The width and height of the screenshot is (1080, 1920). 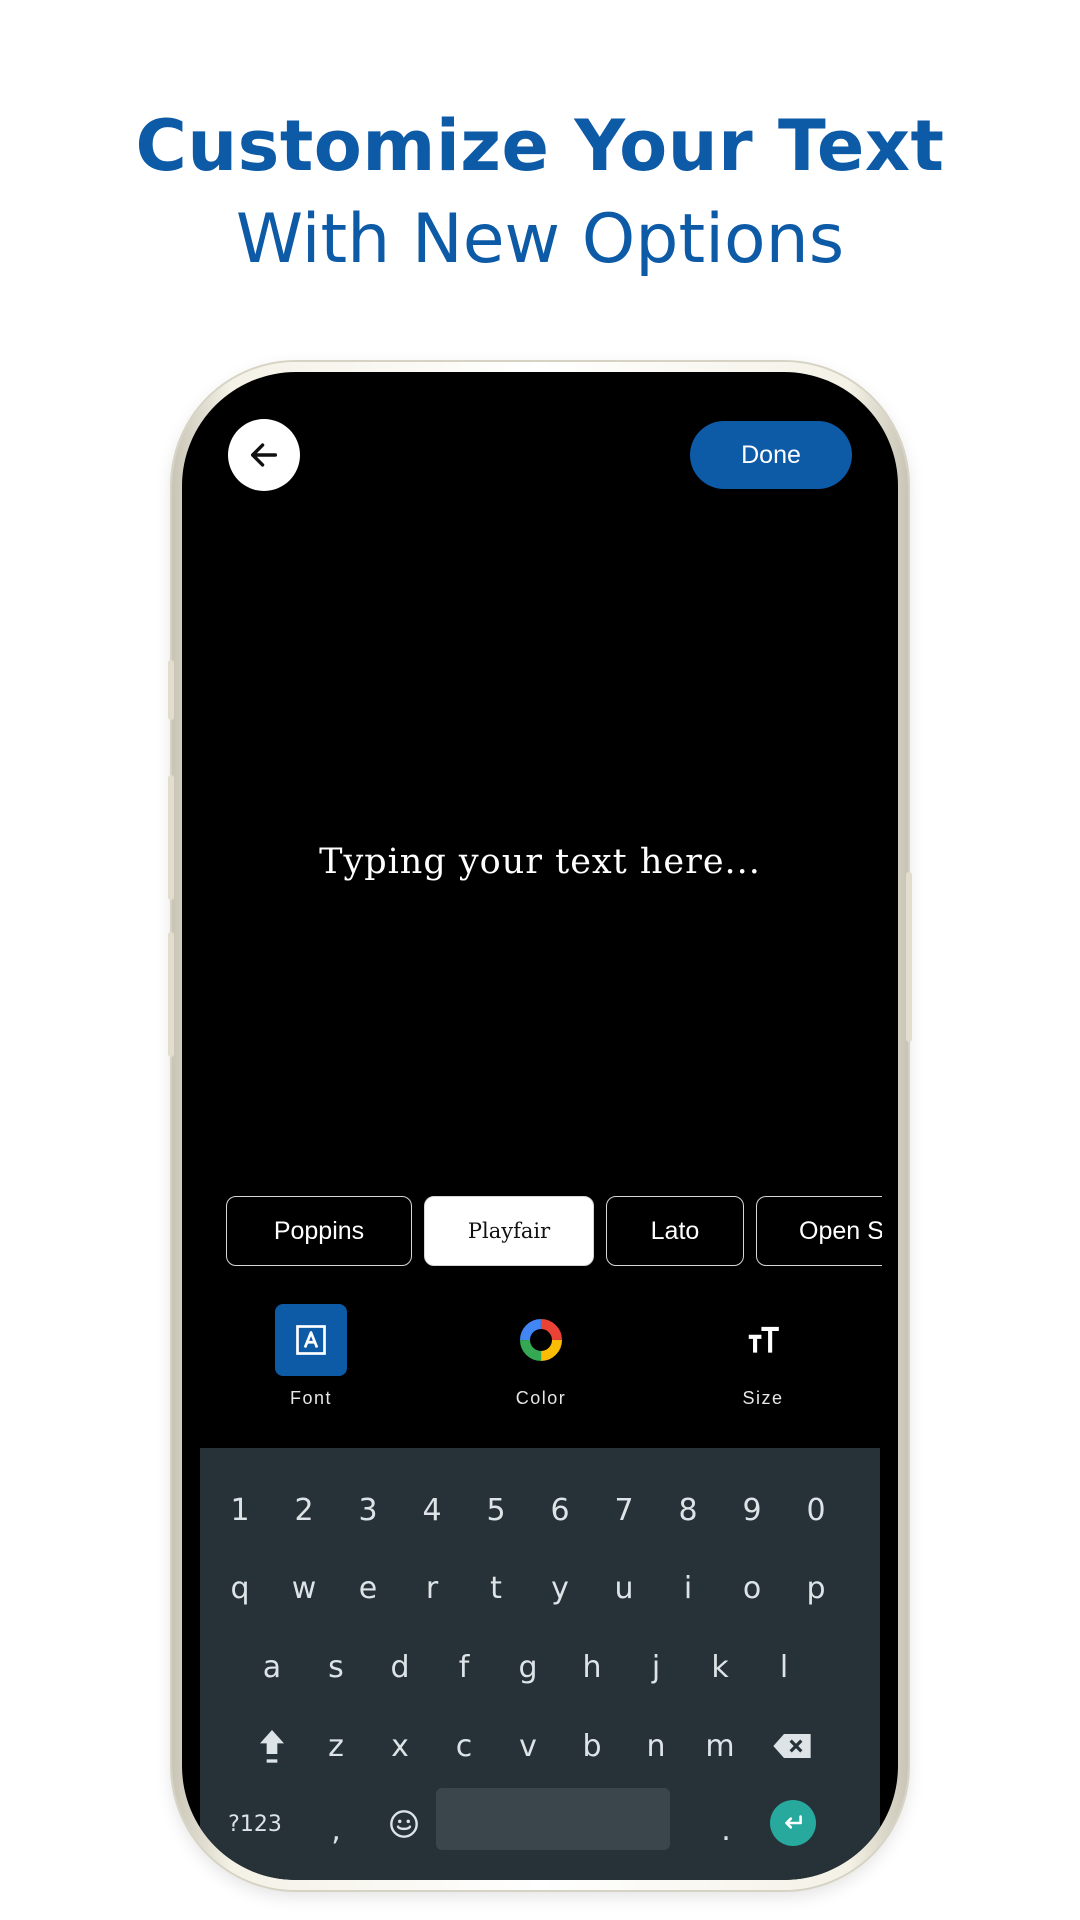 I want to click on key-6: 6, so click(x=560, y=1510).